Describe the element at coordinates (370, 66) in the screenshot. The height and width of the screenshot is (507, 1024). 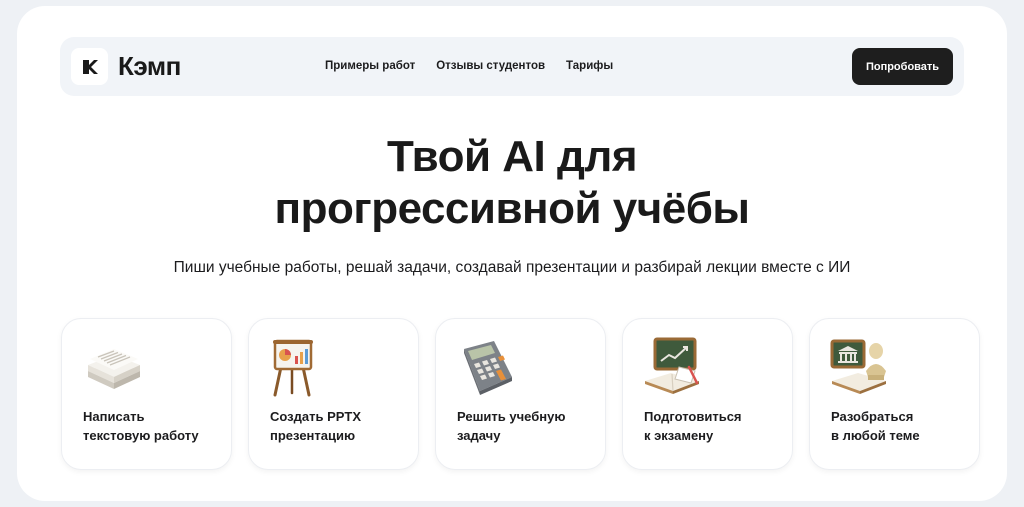
I see `nav-link-examples: Примеры работ` at that location.